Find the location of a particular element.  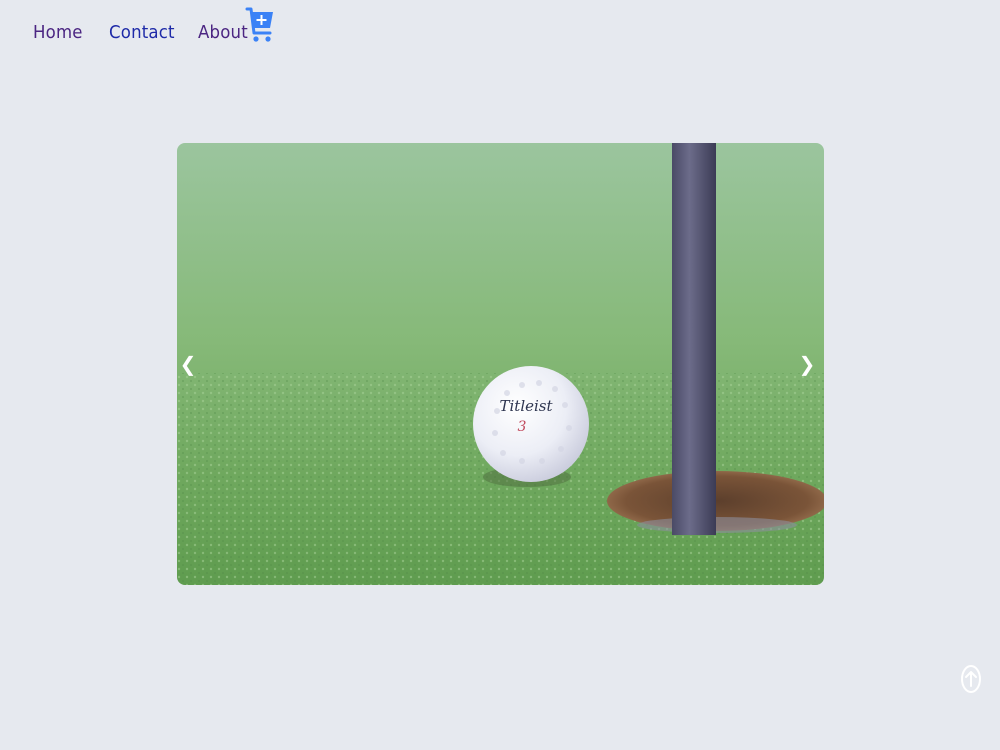

carousel-next-button: ❯ is located at coordinates (807, 364).